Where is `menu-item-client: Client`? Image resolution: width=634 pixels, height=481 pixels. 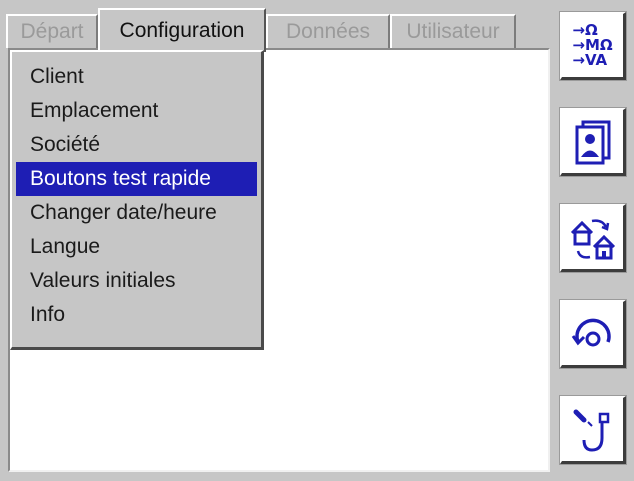
menu-item-client: Client is located at coordinates (136, 77).